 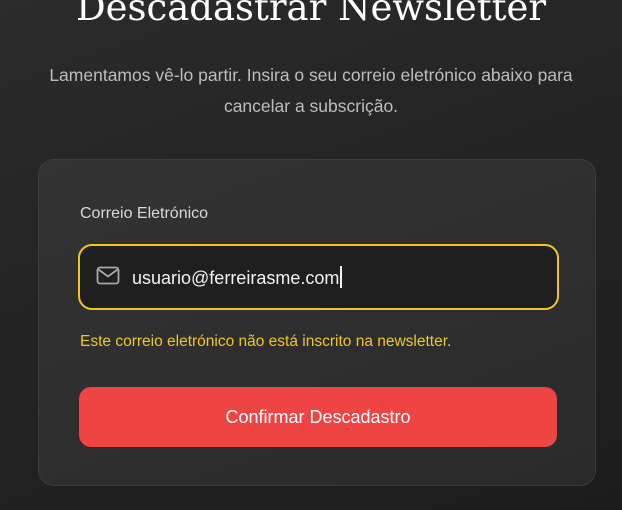 What do you see at coordinates (108, 276) in the screenshot?
I see `mail-icon` at bounding box center [108, 276].